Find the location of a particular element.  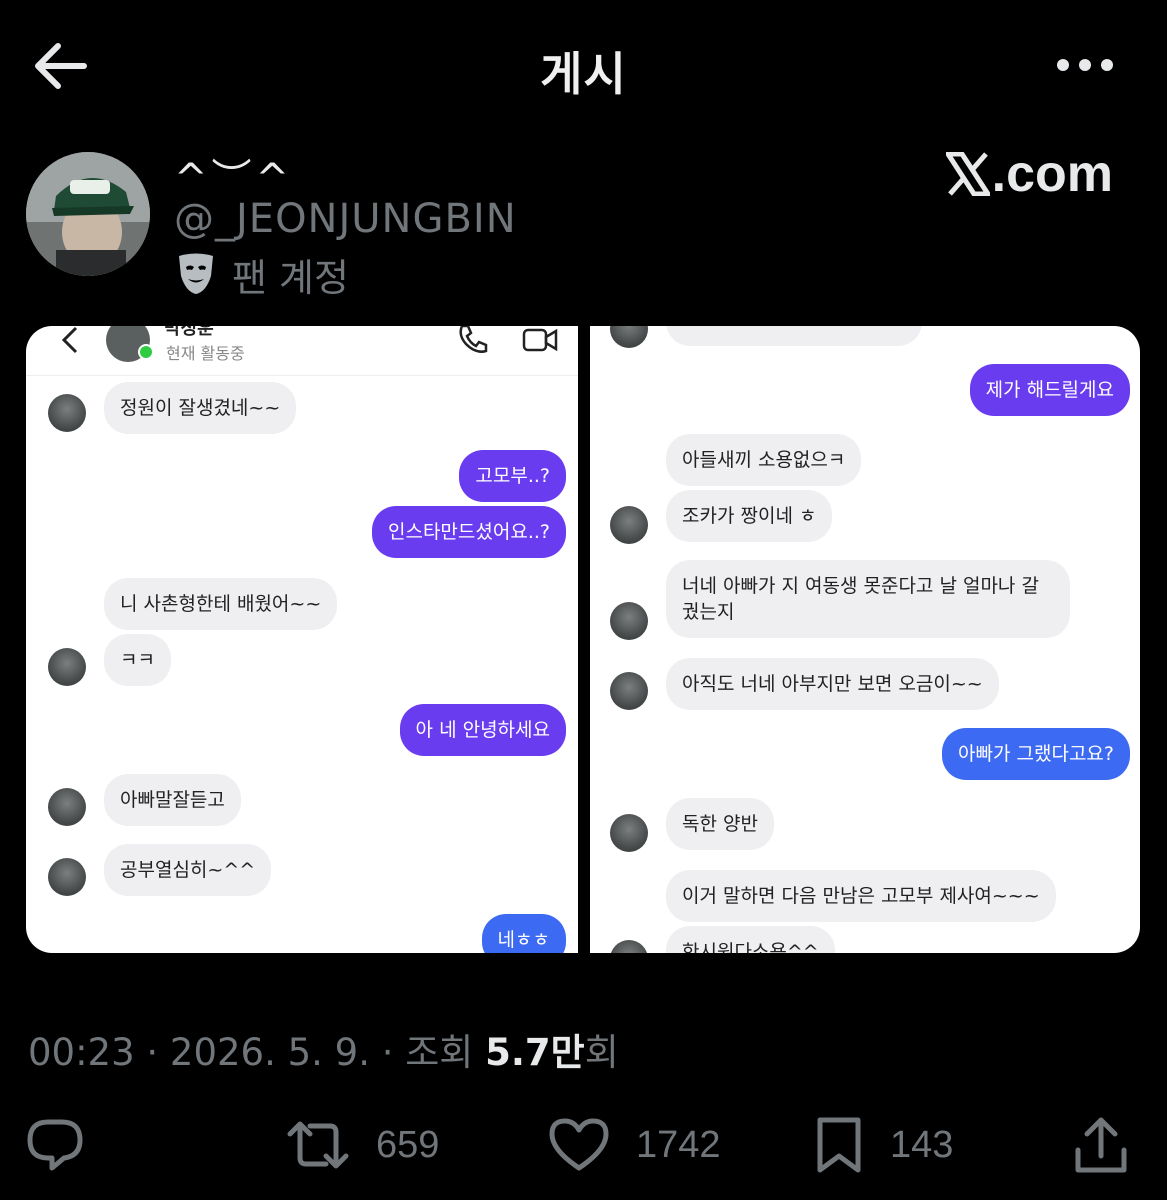

message-bubble: 아빠가 그랬다고요? is located at coordinates (1036, 754).